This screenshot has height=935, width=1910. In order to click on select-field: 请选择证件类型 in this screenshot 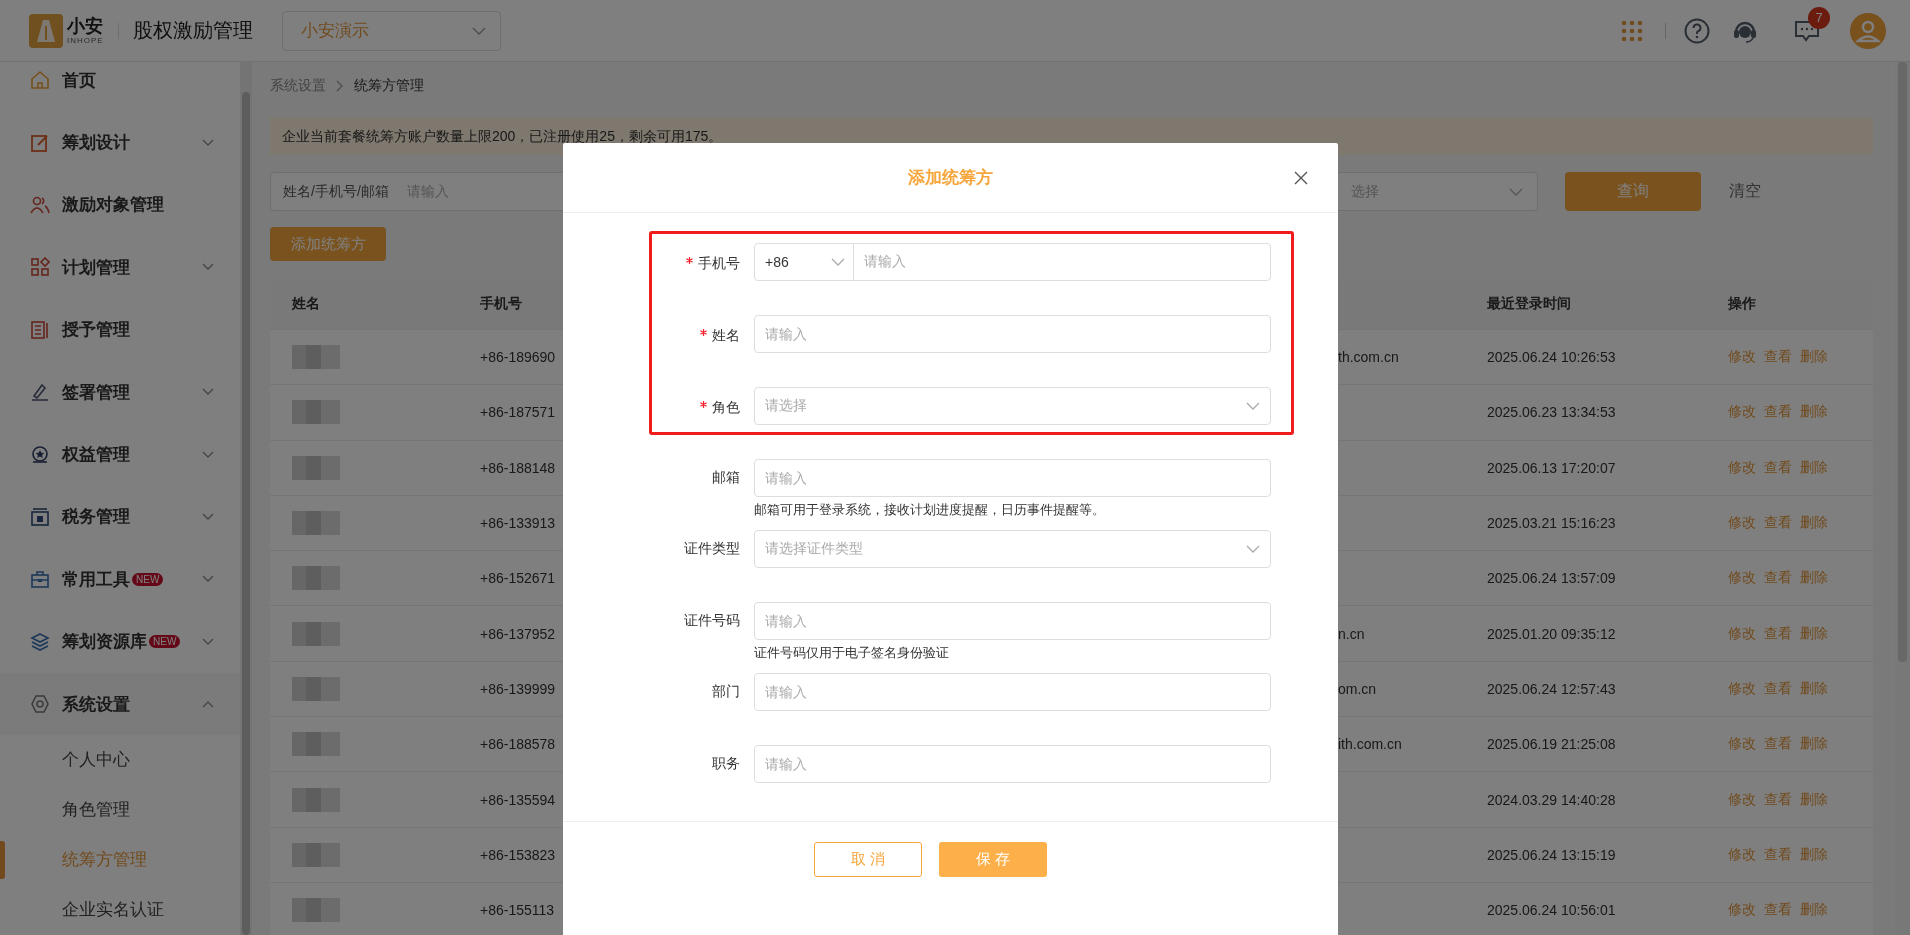, I will do `click(1012, 549)`.